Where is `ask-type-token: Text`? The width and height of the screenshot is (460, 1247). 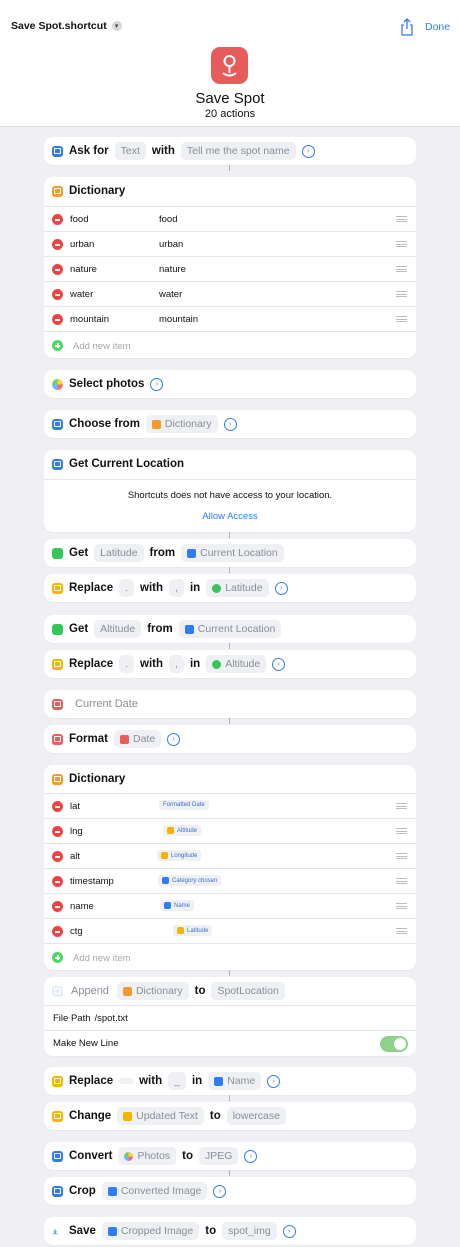 ask-type-token: Text is located at coordinates (130, 151).